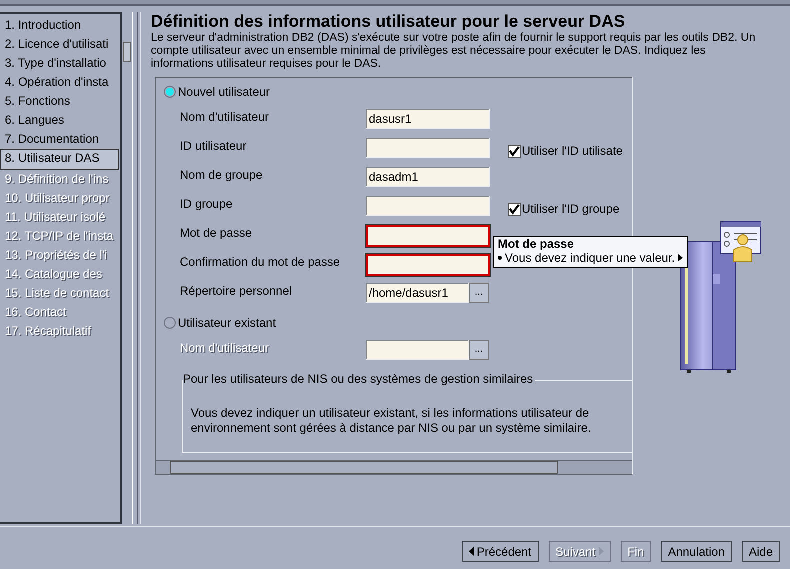 The width and height of the screenshot is (790, 569). What do you see at coordinates (571, 209) in the screenshot?
I see `checkbox-label: Utiliser l'ID groupe` at bounding box center [571, 209].